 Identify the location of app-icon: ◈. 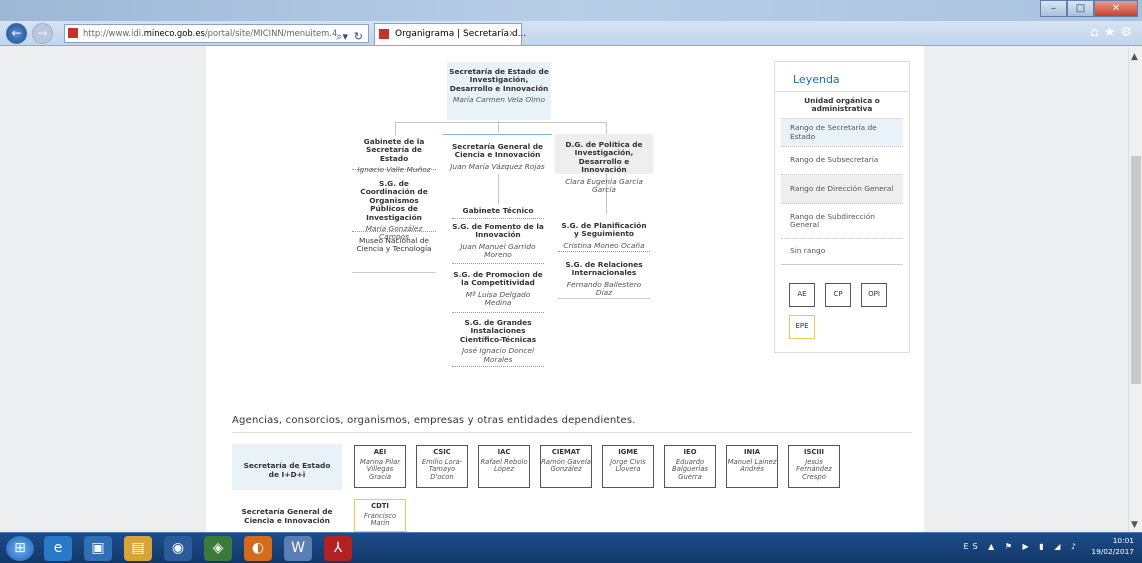
(218, 548).